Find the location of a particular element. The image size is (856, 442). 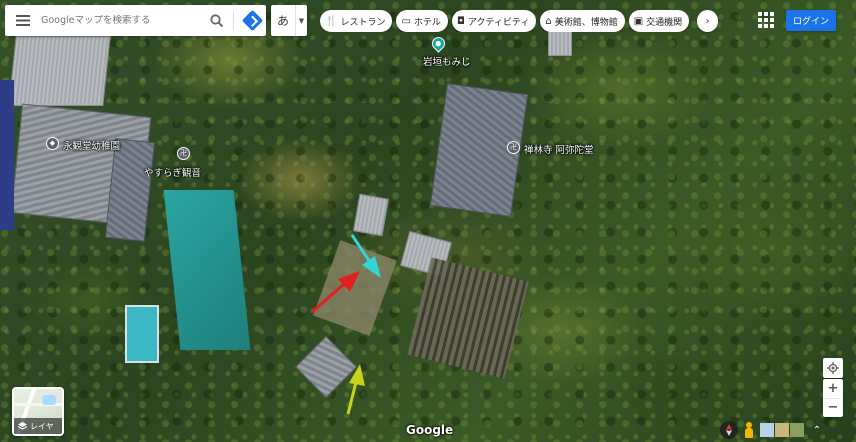

google-logo: Google is located at coordinates (430, 430).